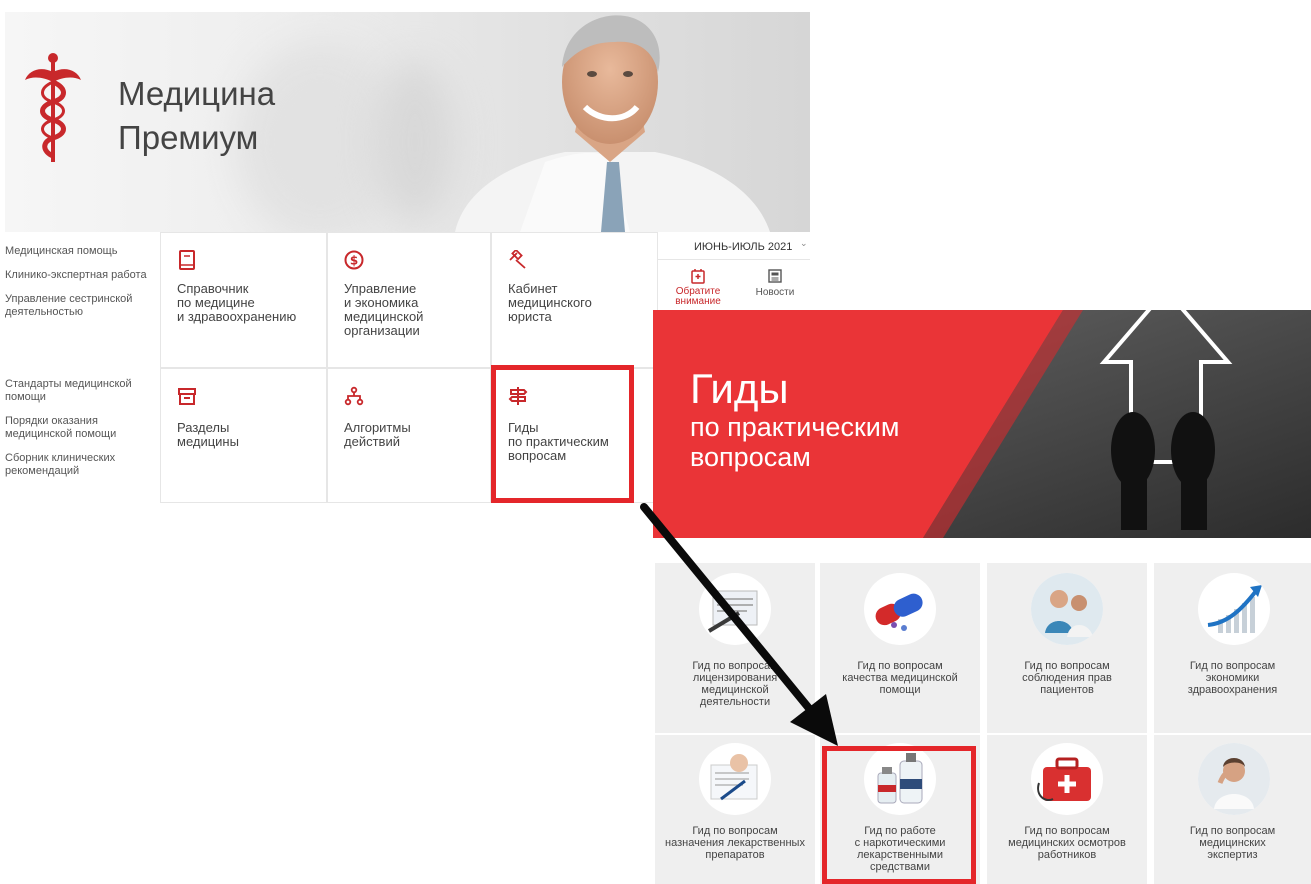 This screenshot has width=1311, height=884. I want to click on brand-title: Медицина Премиум, so click(196, 116).